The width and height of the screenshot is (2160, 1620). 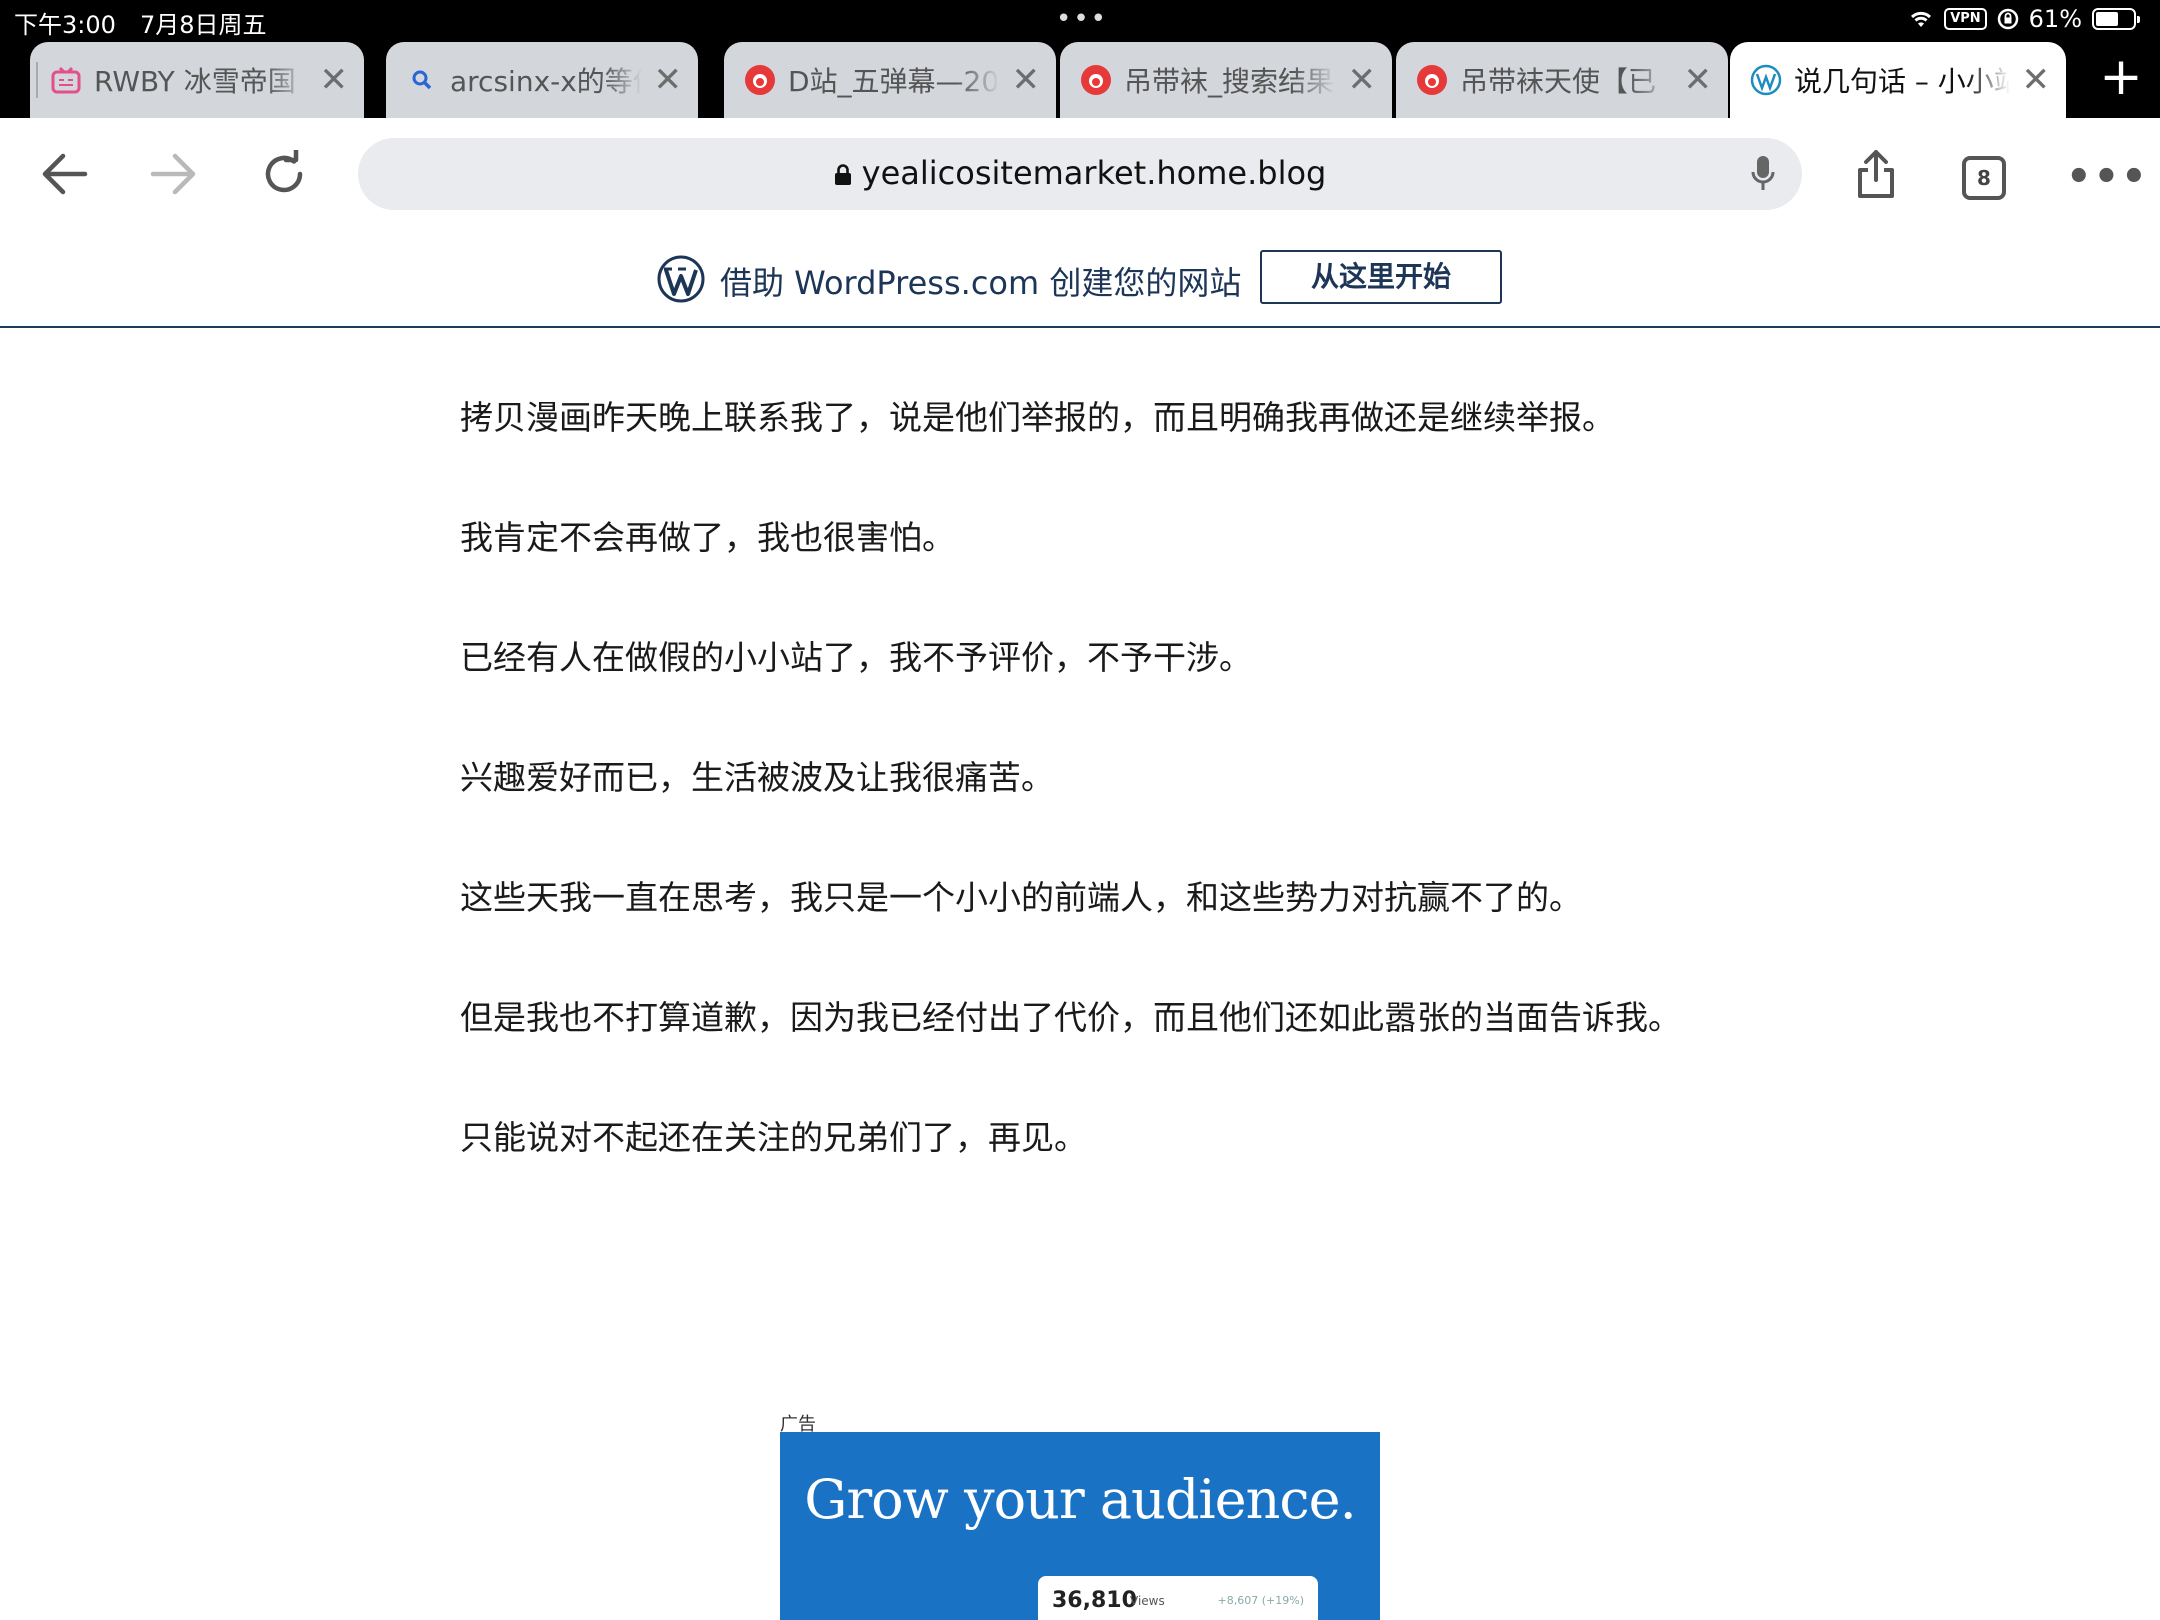 What do you see at coordinates (773, 1137) in the screenshot?
I see `article-paragraph: 只能说对不起还在关注的兄弟们了，再见。` at bounding box center [773, 1137].